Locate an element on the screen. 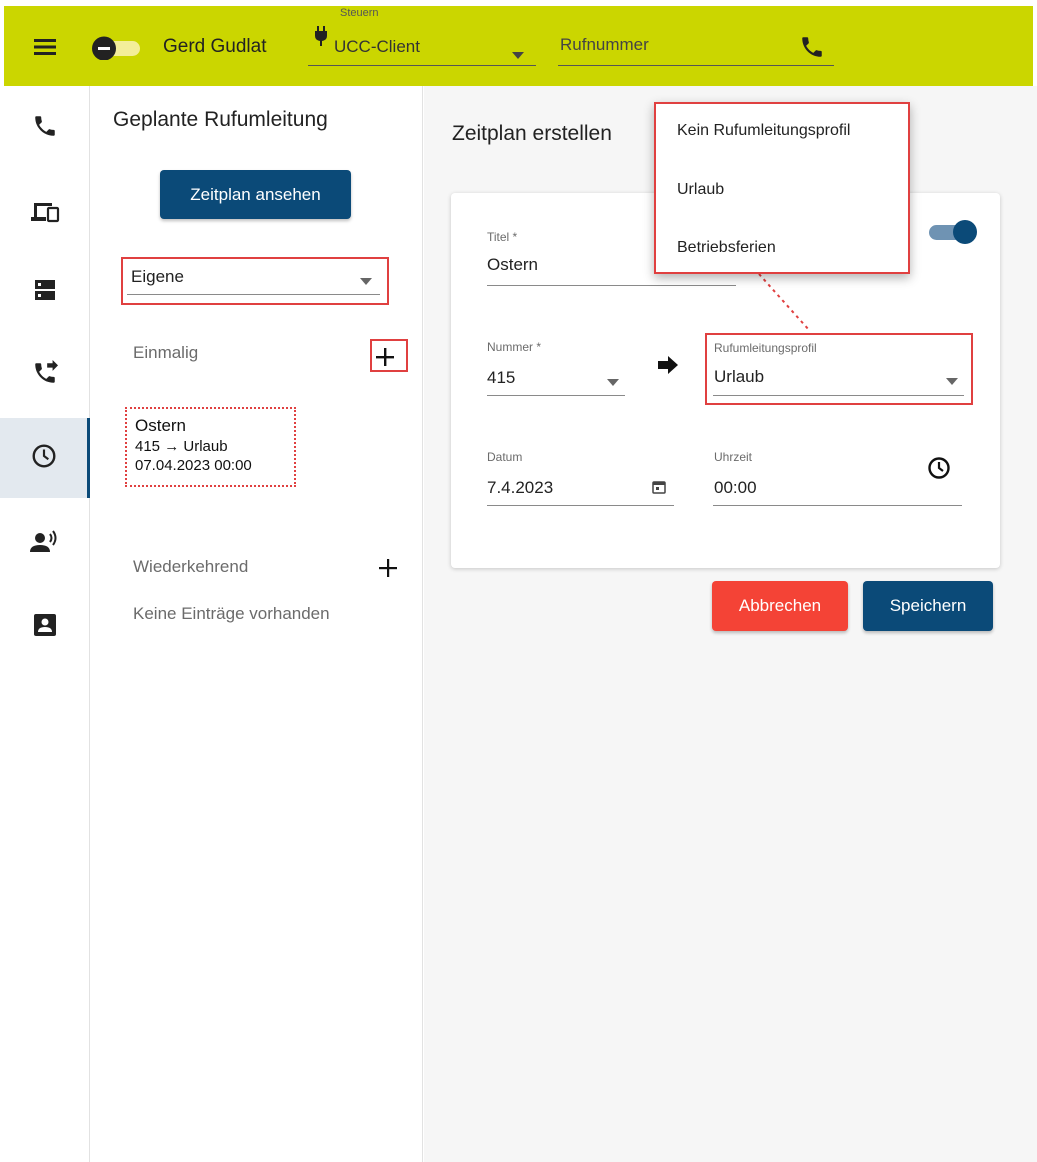 The width and height of the screenshot is (1037, 1162). save-button: Speichern is located at coordinates (928, 606).